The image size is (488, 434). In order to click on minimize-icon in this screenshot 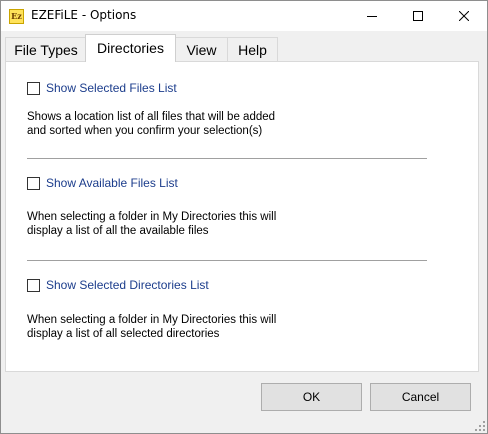, I will do `click(372, 16)`.